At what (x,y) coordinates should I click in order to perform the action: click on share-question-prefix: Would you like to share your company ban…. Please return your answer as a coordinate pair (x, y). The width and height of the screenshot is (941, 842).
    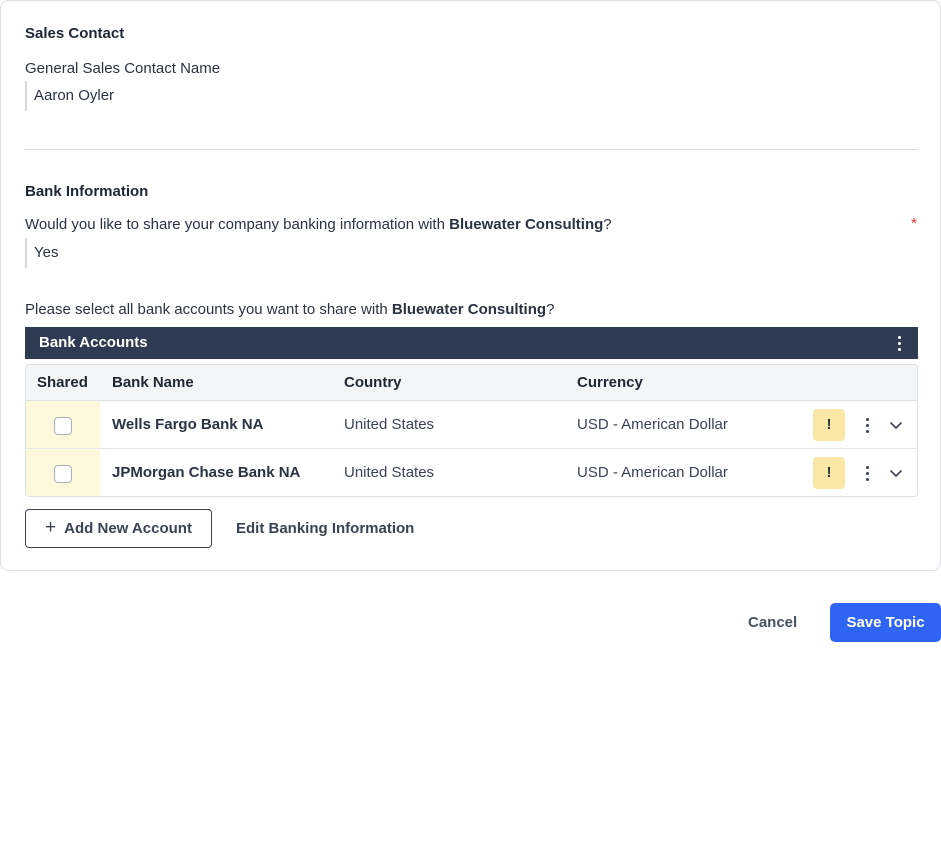
    Looking at the image, I should click on (237, 224).